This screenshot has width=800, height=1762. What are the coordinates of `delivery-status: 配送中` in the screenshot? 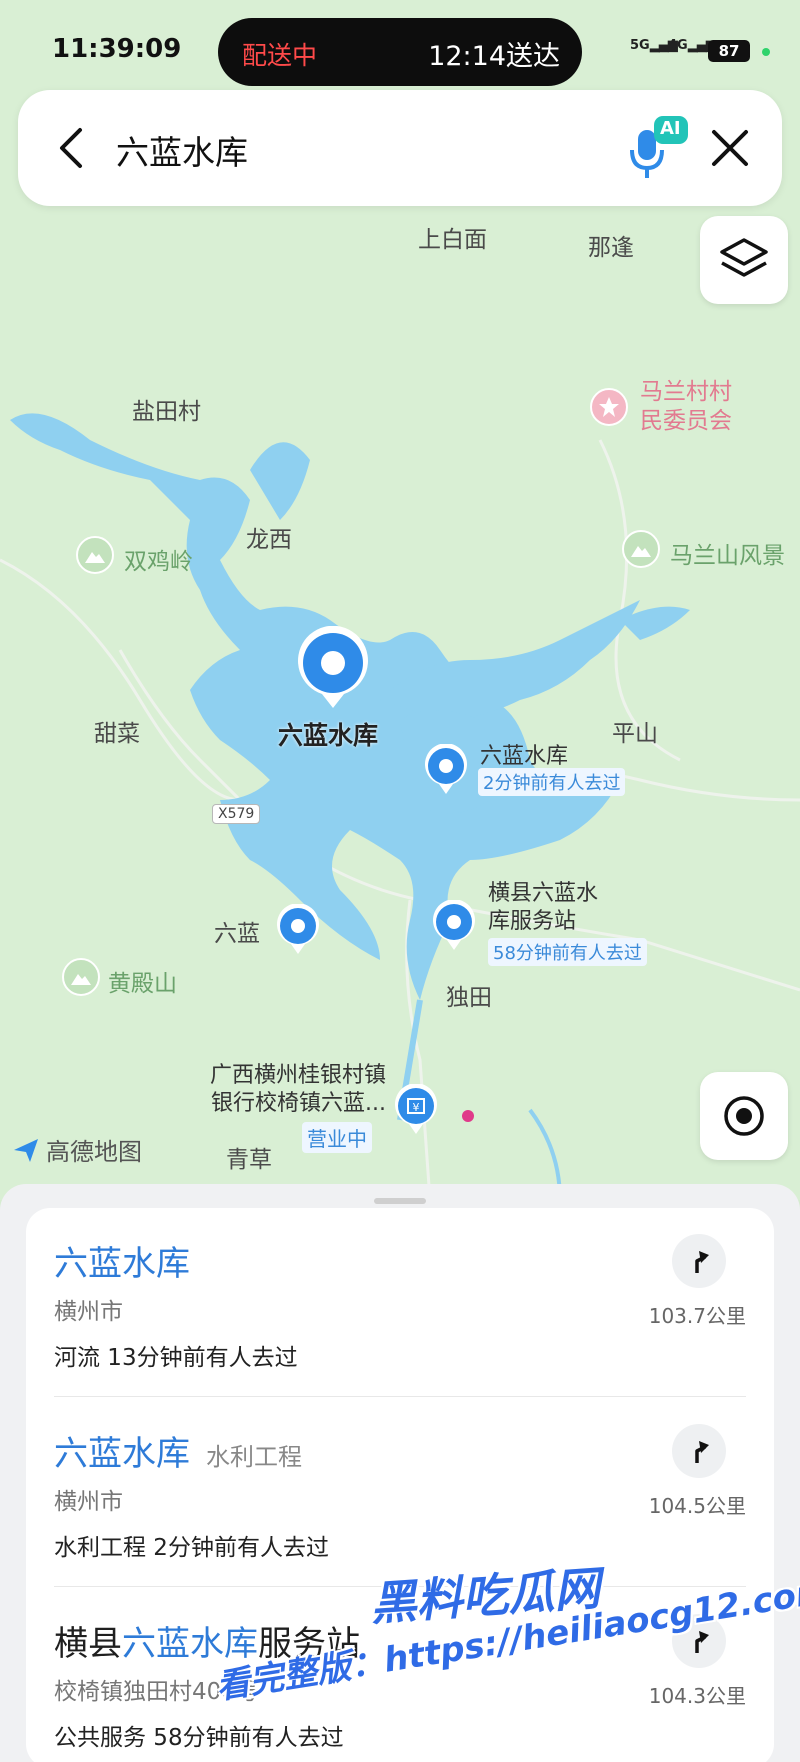 It's located at (280, 55).